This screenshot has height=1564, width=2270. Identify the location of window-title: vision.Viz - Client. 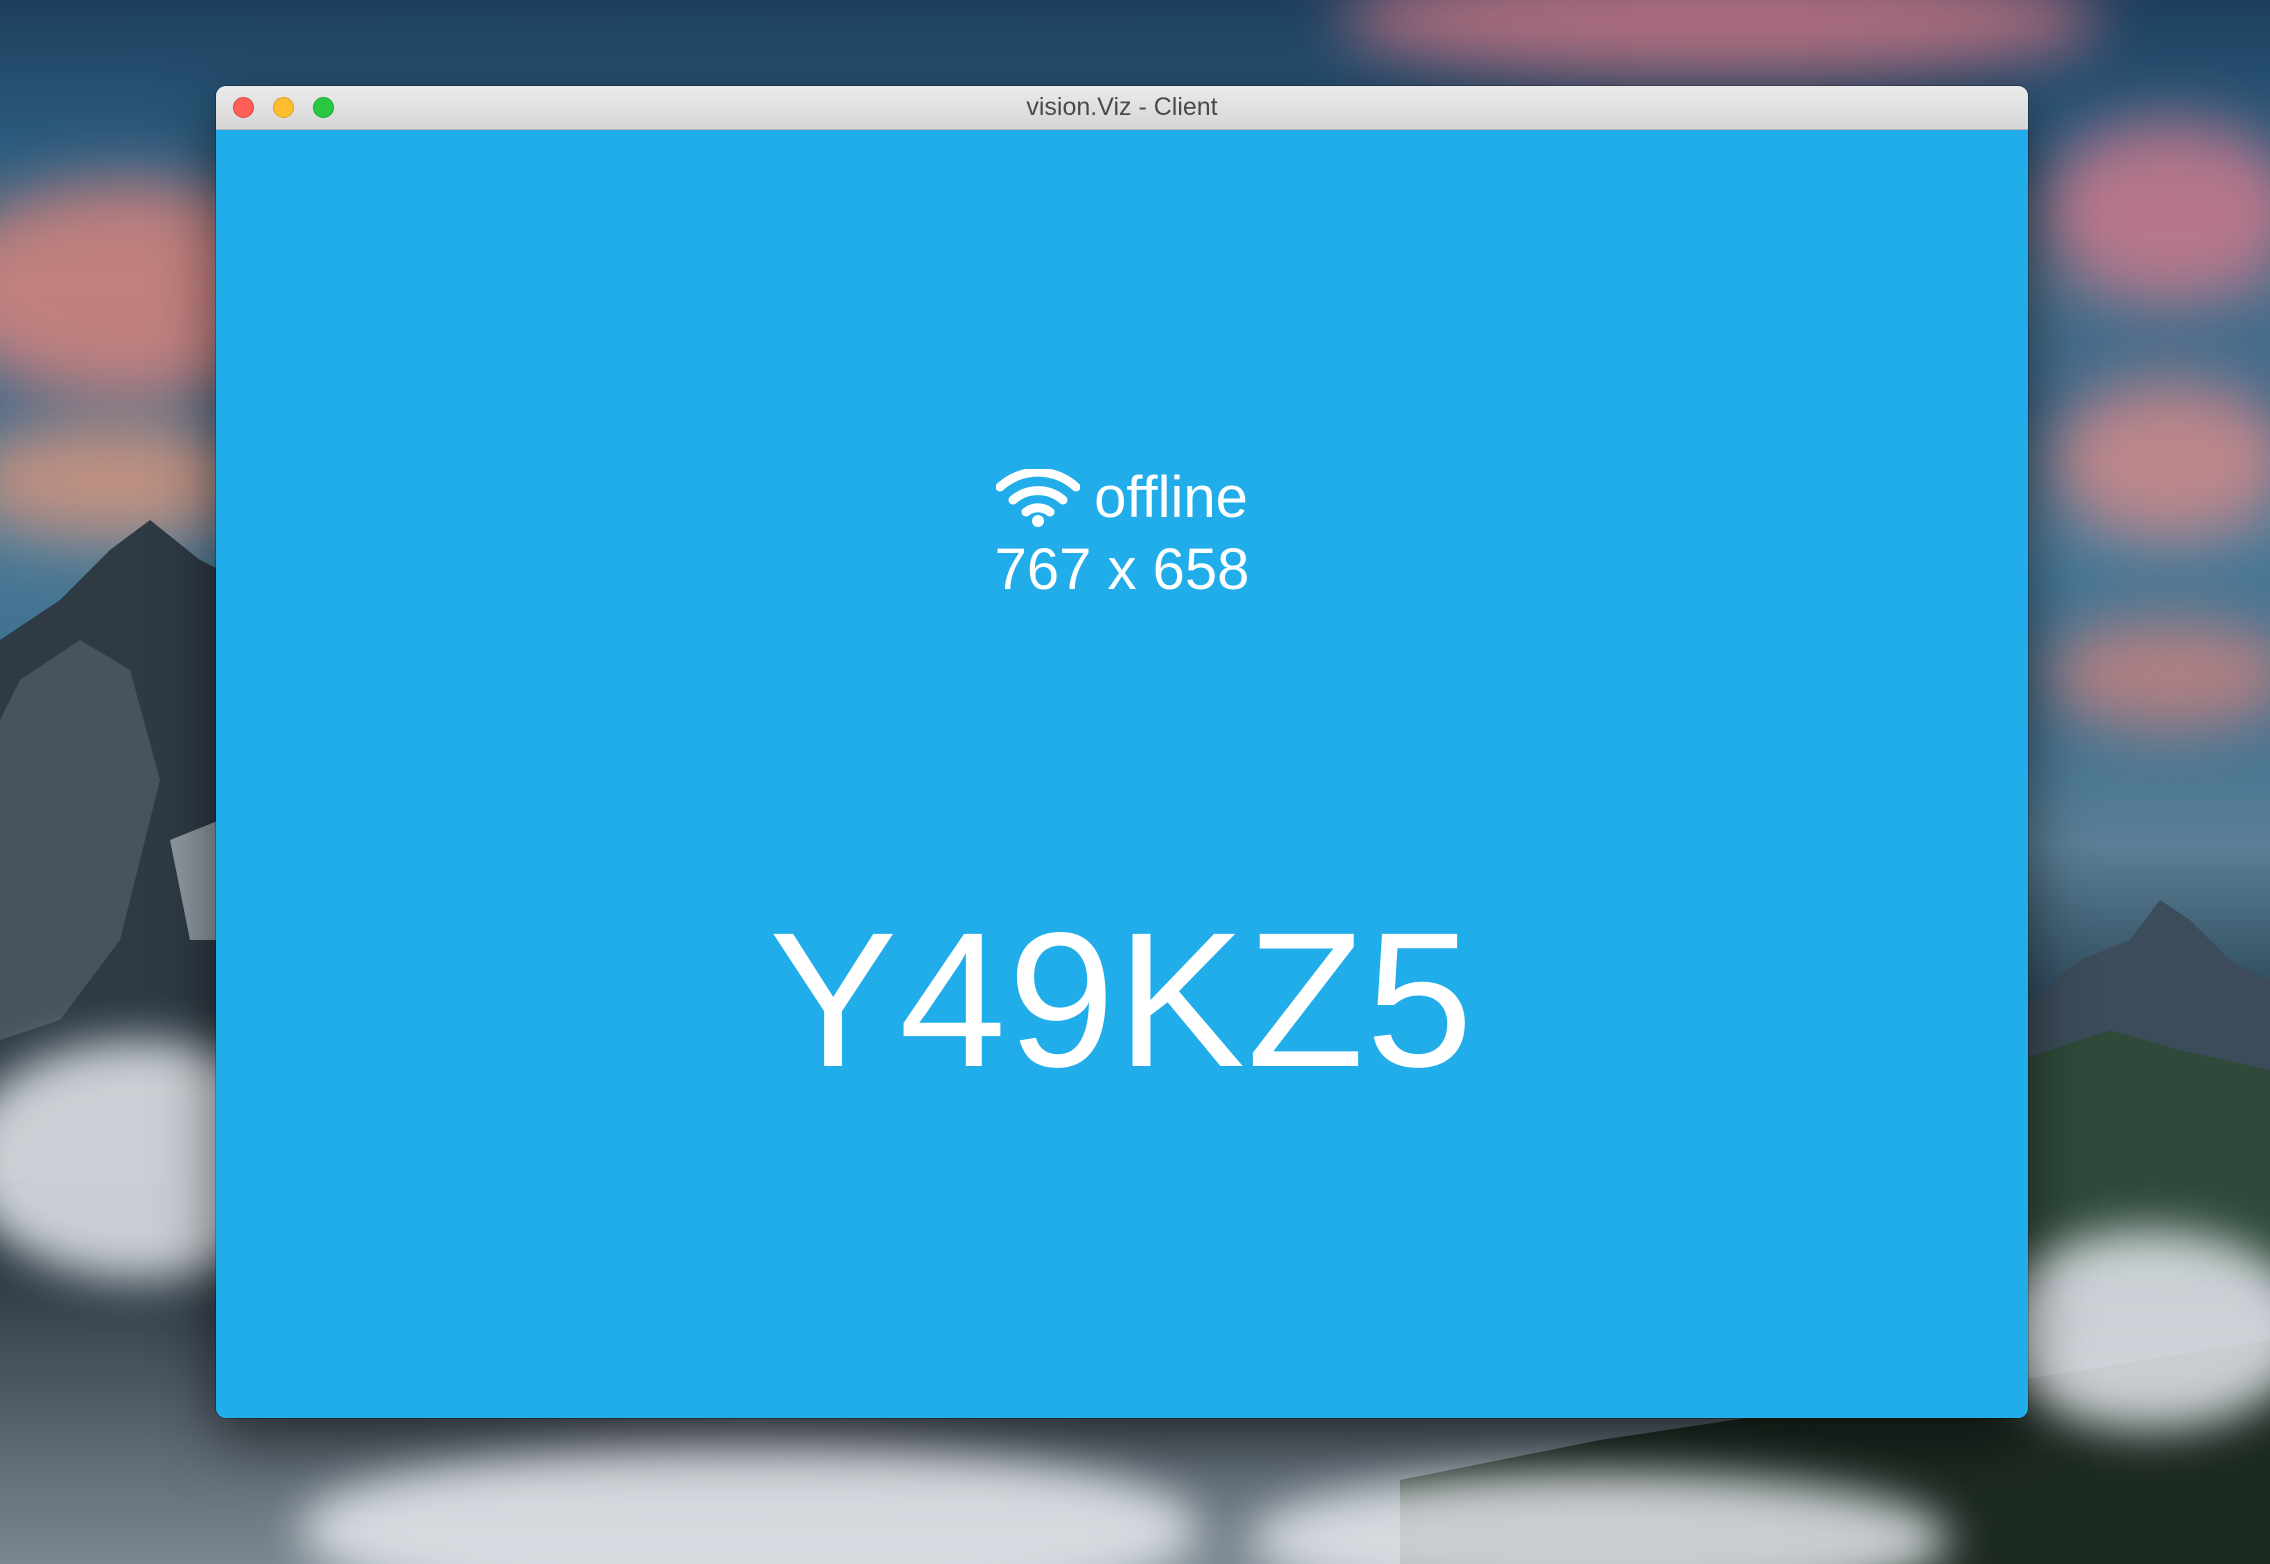
(1122, 107).